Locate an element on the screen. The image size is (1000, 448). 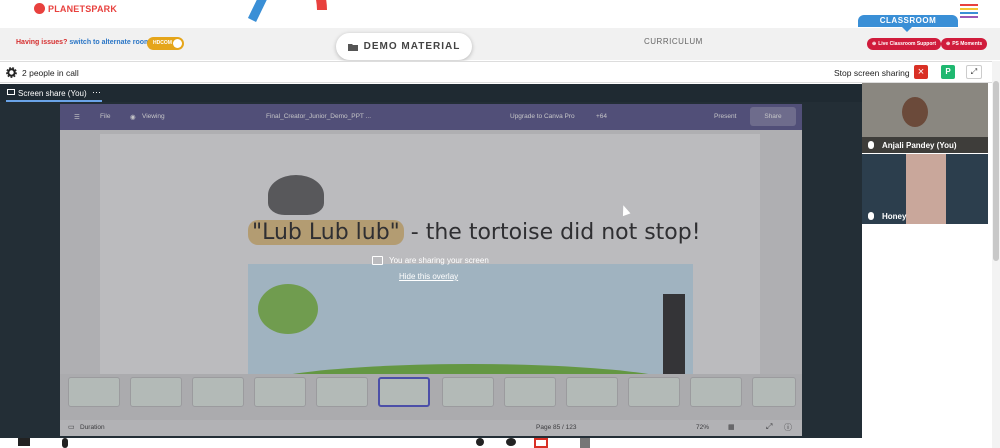
microphone-icon is located at coordinates (65, 443).